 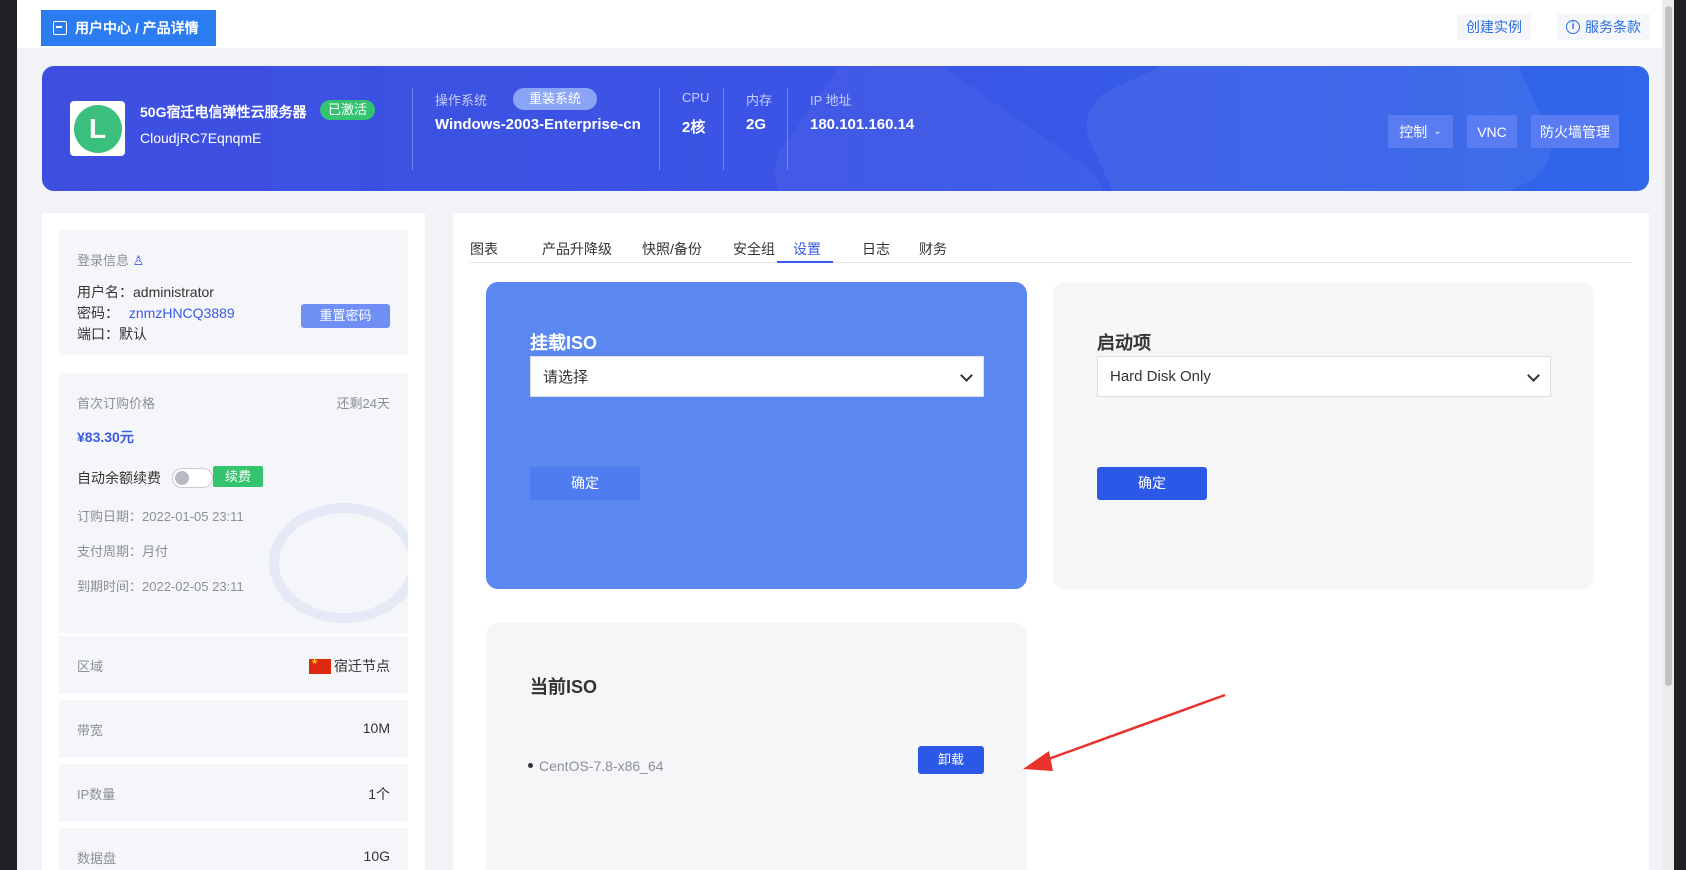 I want to click on mount-confirm-button: 确定, so click(x=585, y=483).